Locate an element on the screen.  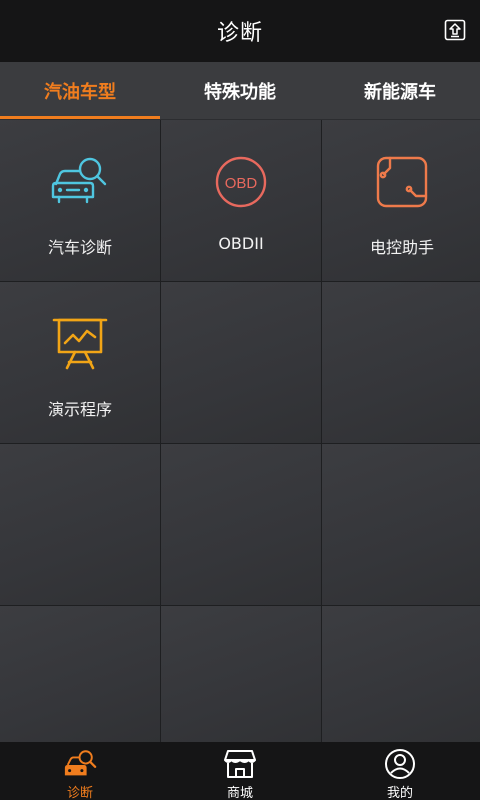
nav-item-mine: 我的 is located at coordinates (400, 771).